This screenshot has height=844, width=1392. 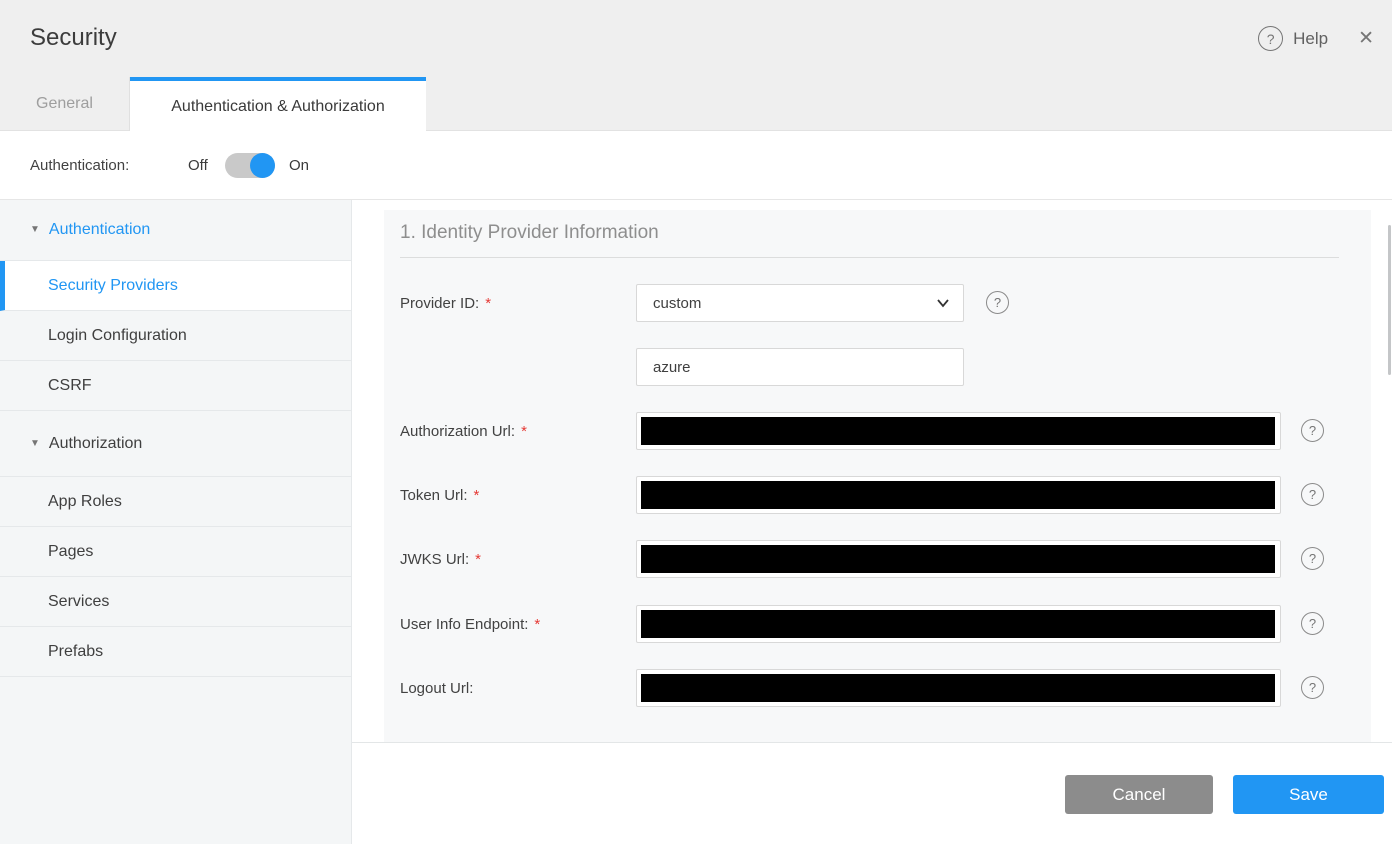 I want to click on sidebar-group-authentication: ▼ Authentication, so click(x=175, y=230).